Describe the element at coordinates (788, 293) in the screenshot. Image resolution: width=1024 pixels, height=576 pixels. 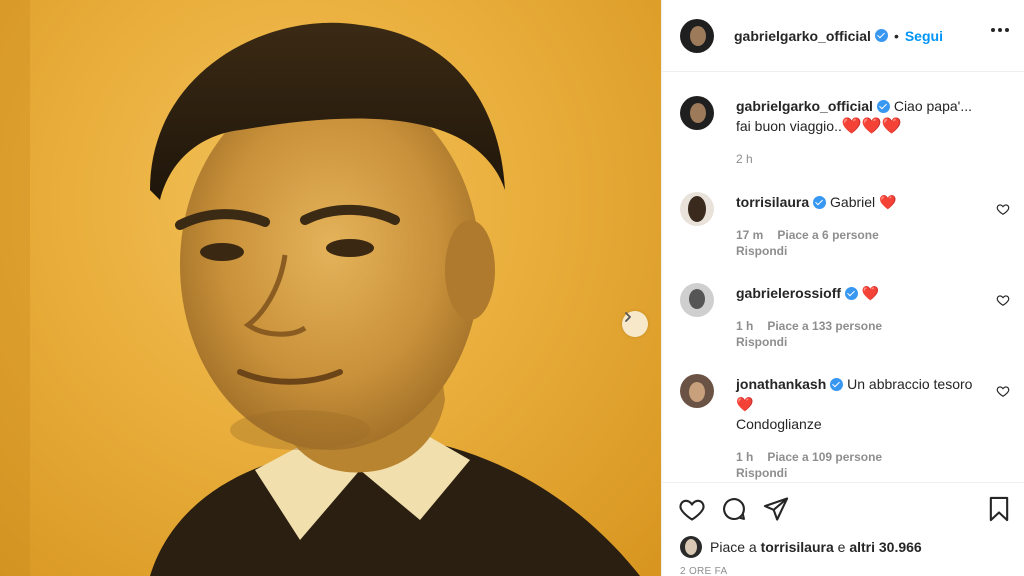
I see `comment-username: gabrielerossioff` at that location.